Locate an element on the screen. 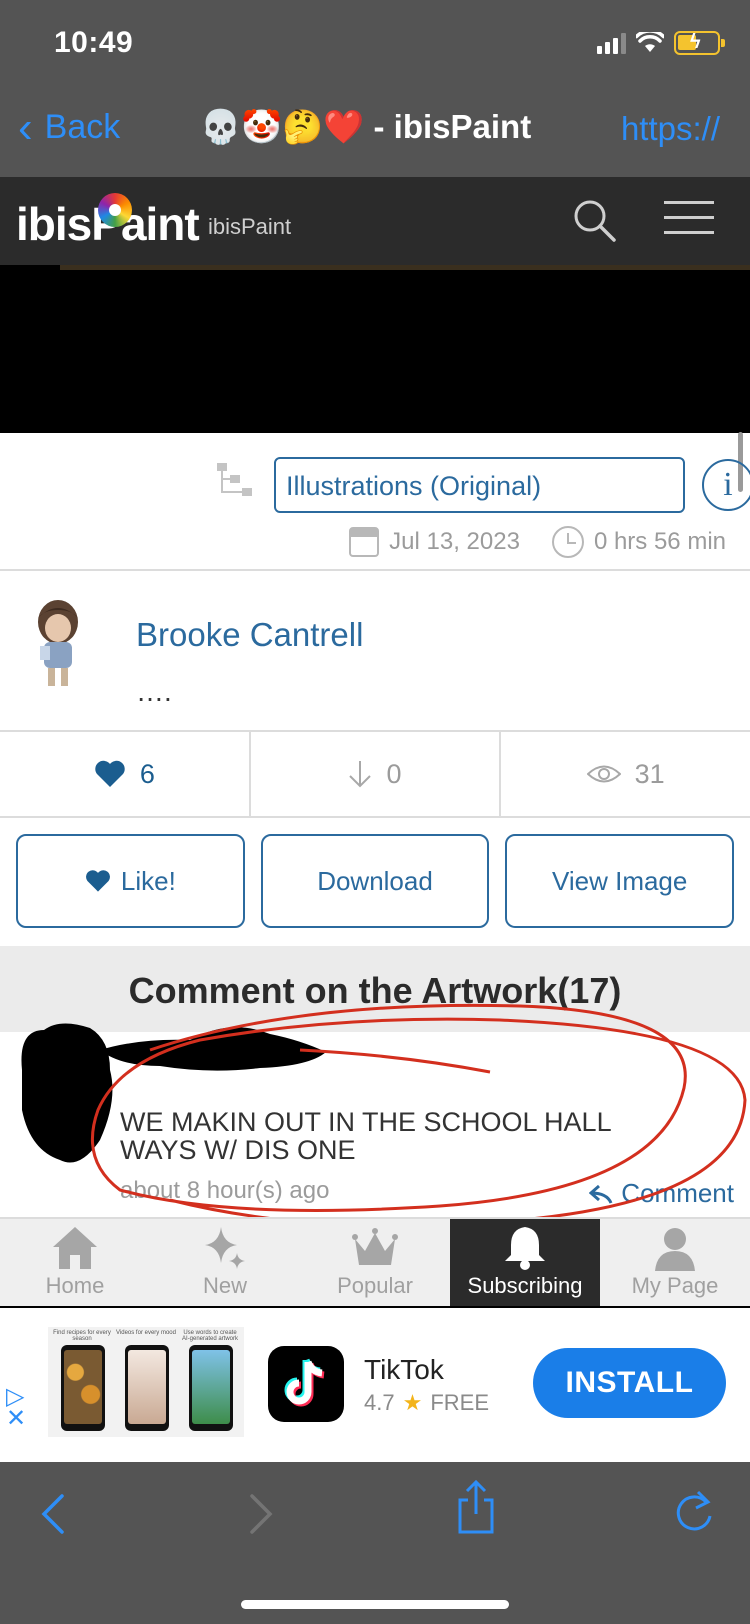  logo-subtitle: ibisPaint is located at coordinates (250, 226).